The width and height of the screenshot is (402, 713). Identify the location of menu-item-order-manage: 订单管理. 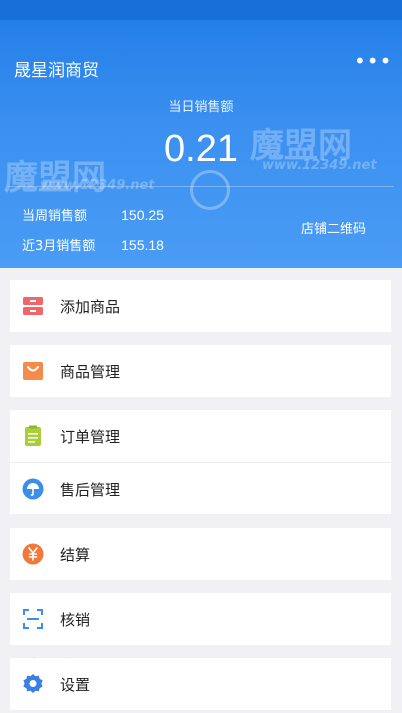
(200, 436).